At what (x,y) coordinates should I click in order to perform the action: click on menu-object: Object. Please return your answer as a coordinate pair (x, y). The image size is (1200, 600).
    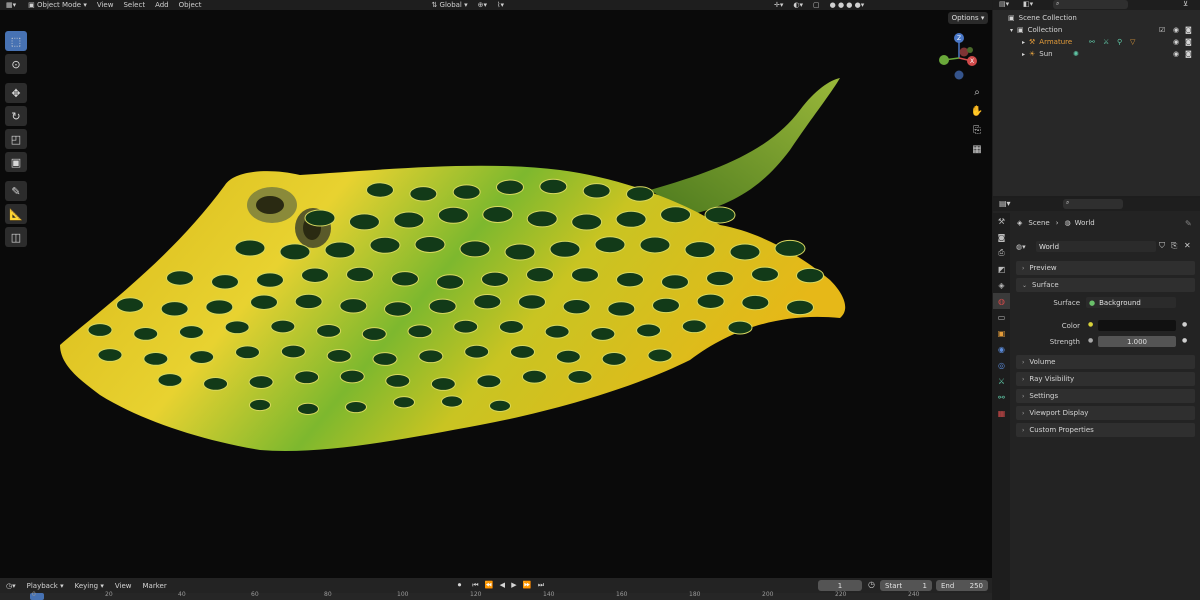
    Looking at the image, I should click on (190, 5).